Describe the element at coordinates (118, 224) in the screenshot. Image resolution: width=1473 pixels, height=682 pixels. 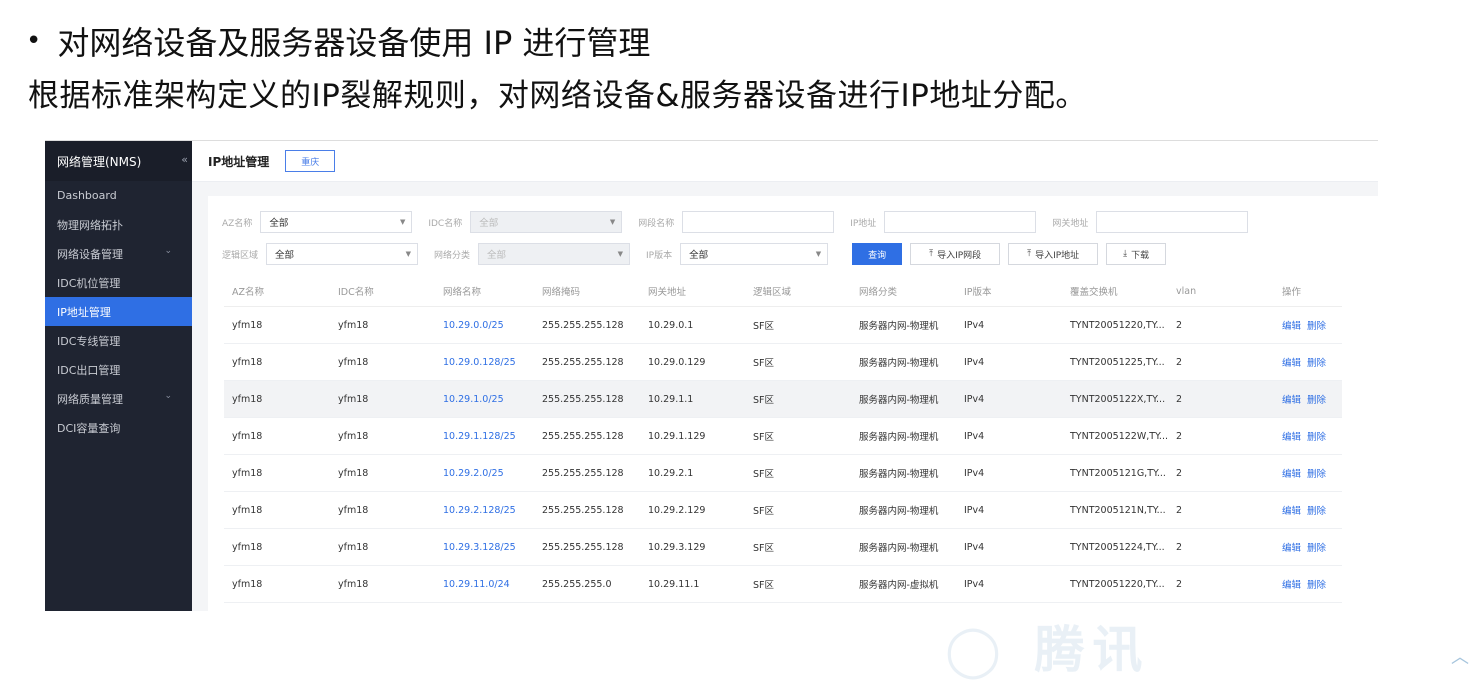
I see `sidebar-item-topology: 物理网络拓扑` at that location.